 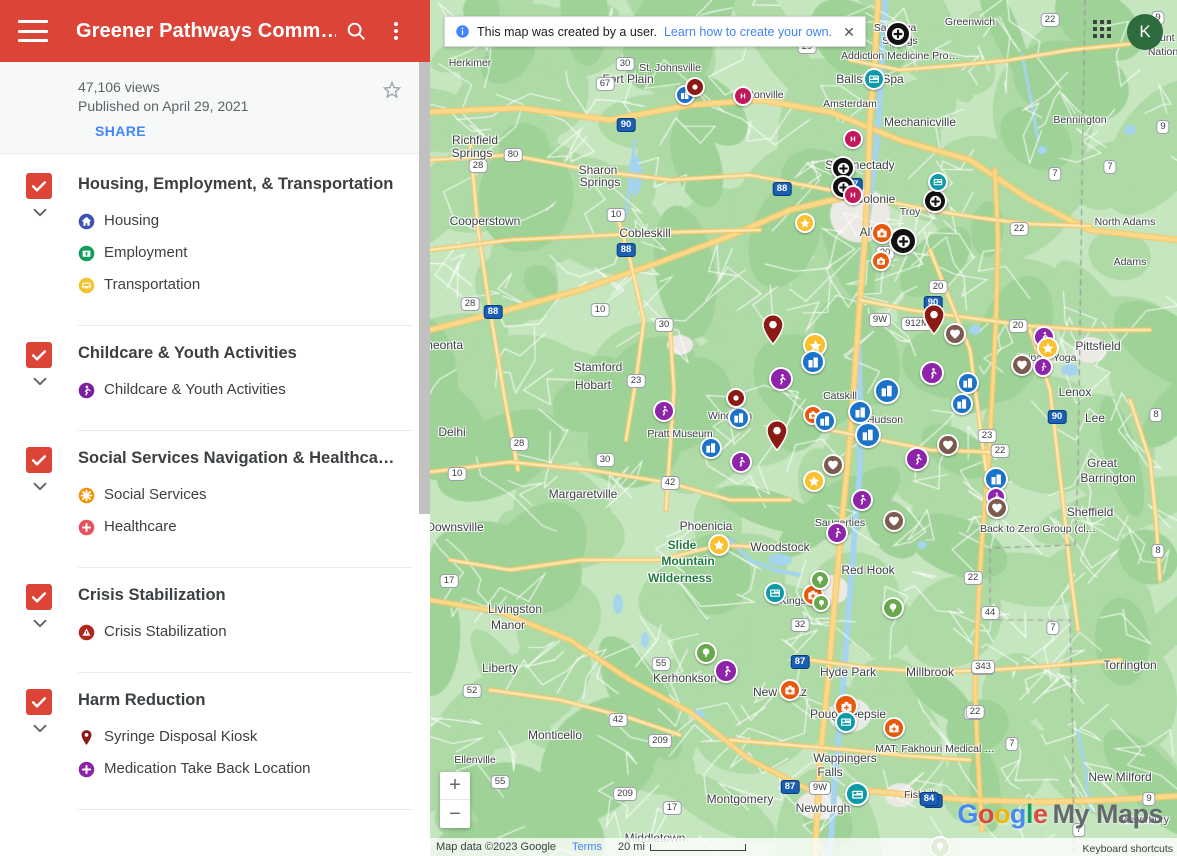 What do you see at coordinates (587, 847) in the screenshot?
I see `terms-link: Terms` at bounding box center [587, 847].